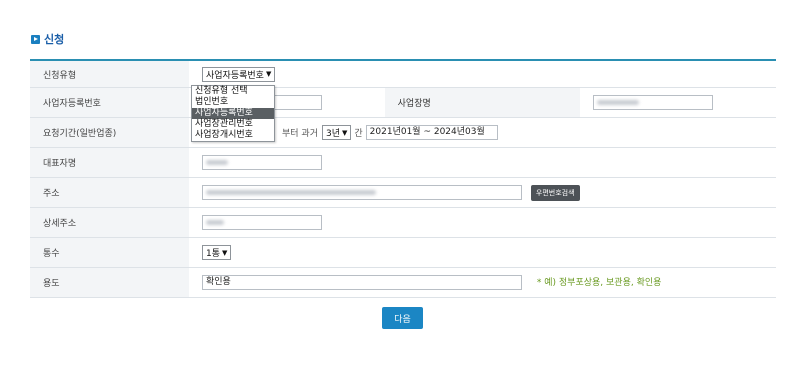 This screenshot has height=369, width=800. Describe the element at coordinates (233, 91) in the screenshot. I see `dropdown-option: 신청유형 선택` at that location.